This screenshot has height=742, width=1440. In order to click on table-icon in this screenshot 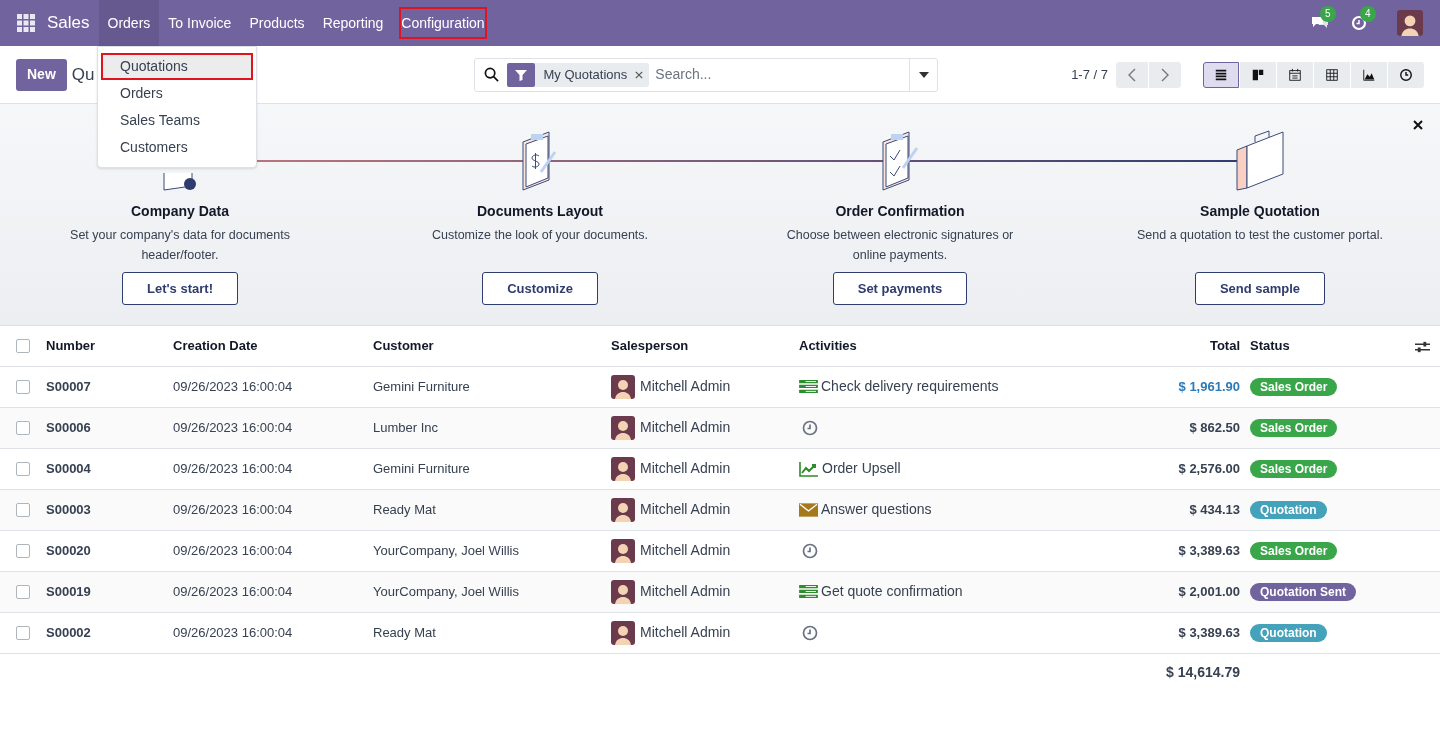, I will do `click(1332, 74)`.